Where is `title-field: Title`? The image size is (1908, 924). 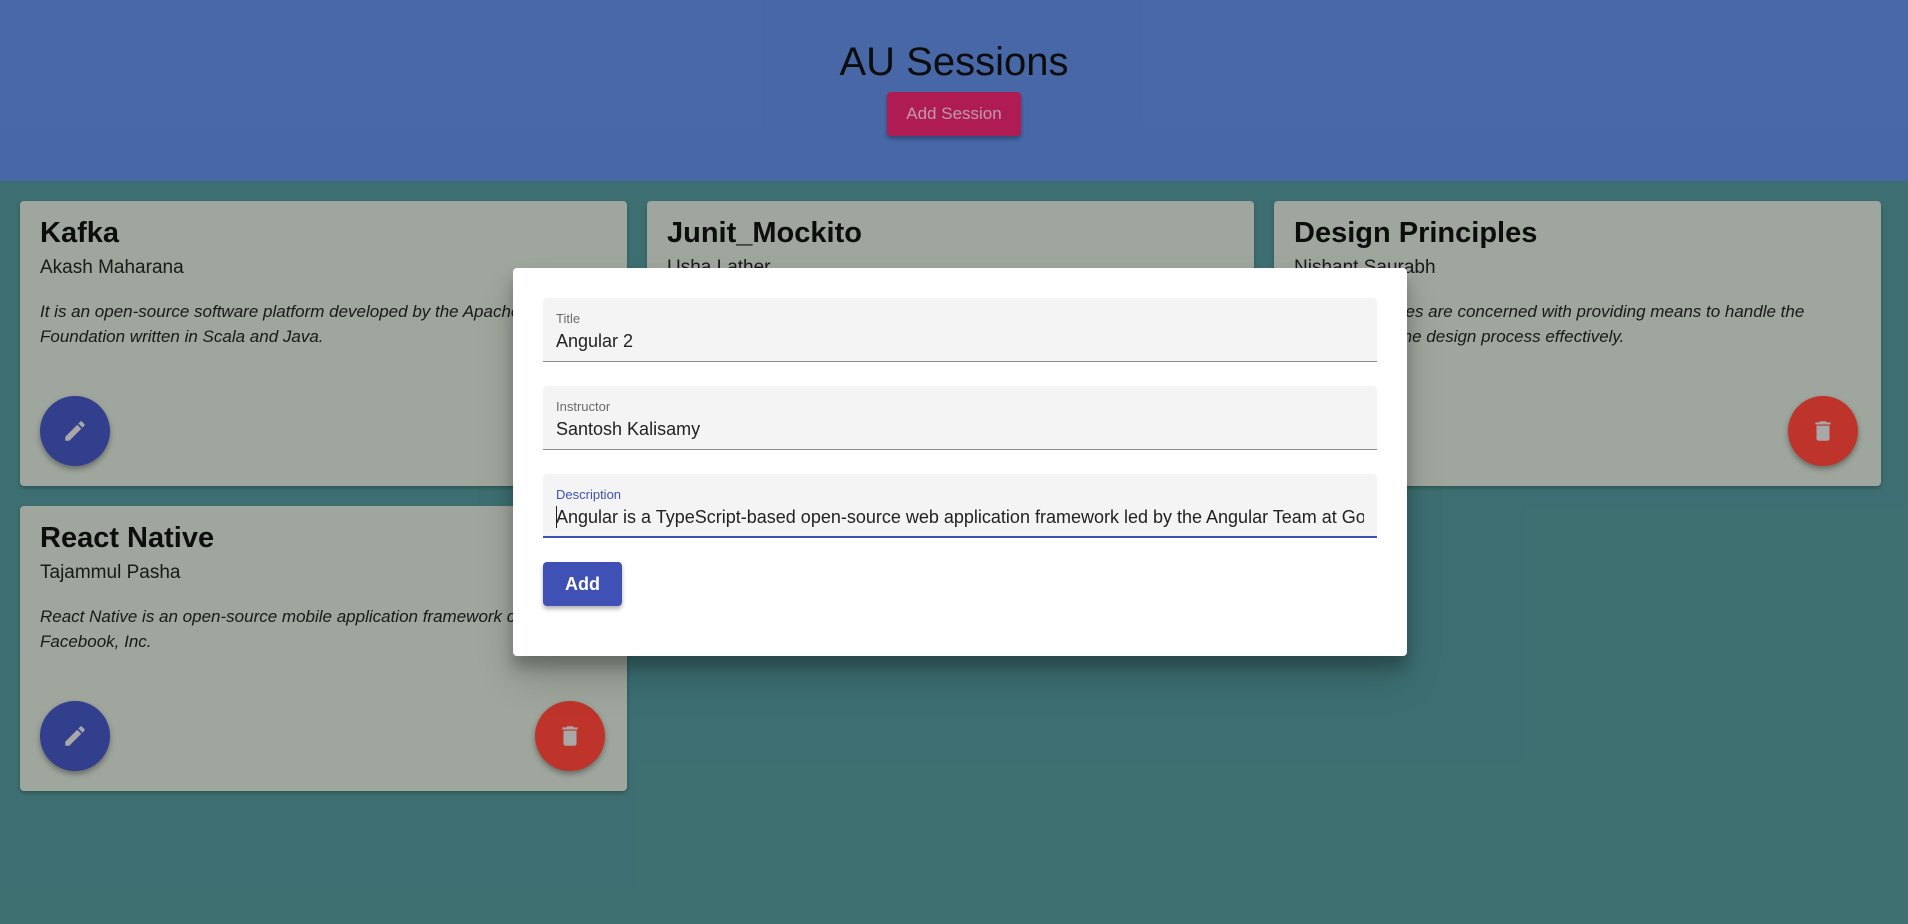
title-field: Title is located at coordinates (960, 330).